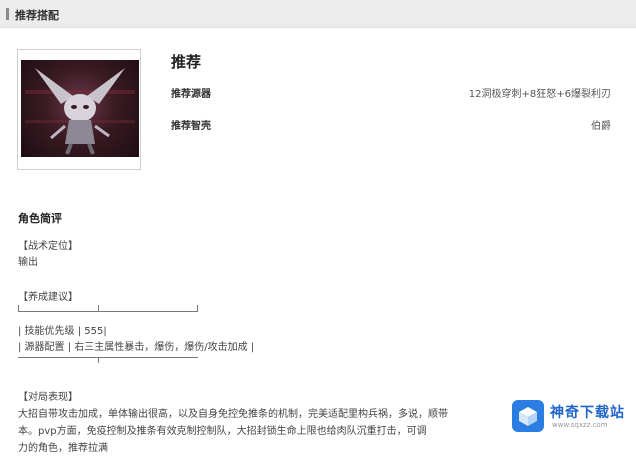 This screenshot has height=460, width=636. Describe the element at coordinates (539, 94) in the screenshot. I see `recommend-source-value: 12洞极穿刺+8狂怒+6爆裂利刃` at that location.